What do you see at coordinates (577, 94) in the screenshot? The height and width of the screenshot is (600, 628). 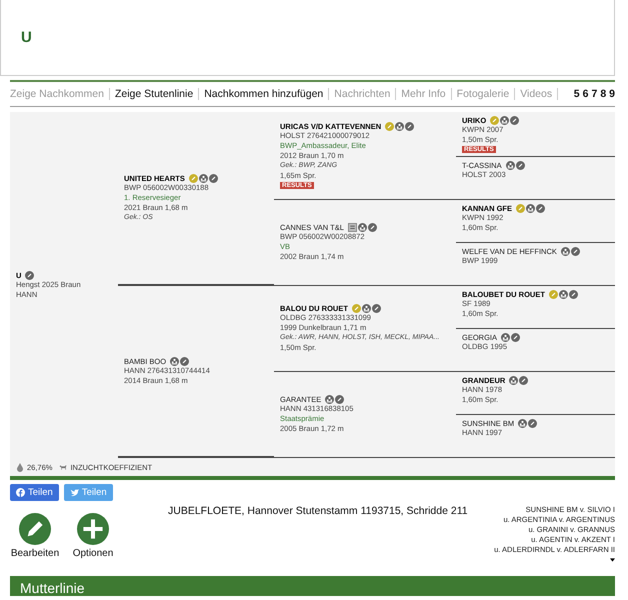 I see `page-link: 5` at bounding box center [577, 94].